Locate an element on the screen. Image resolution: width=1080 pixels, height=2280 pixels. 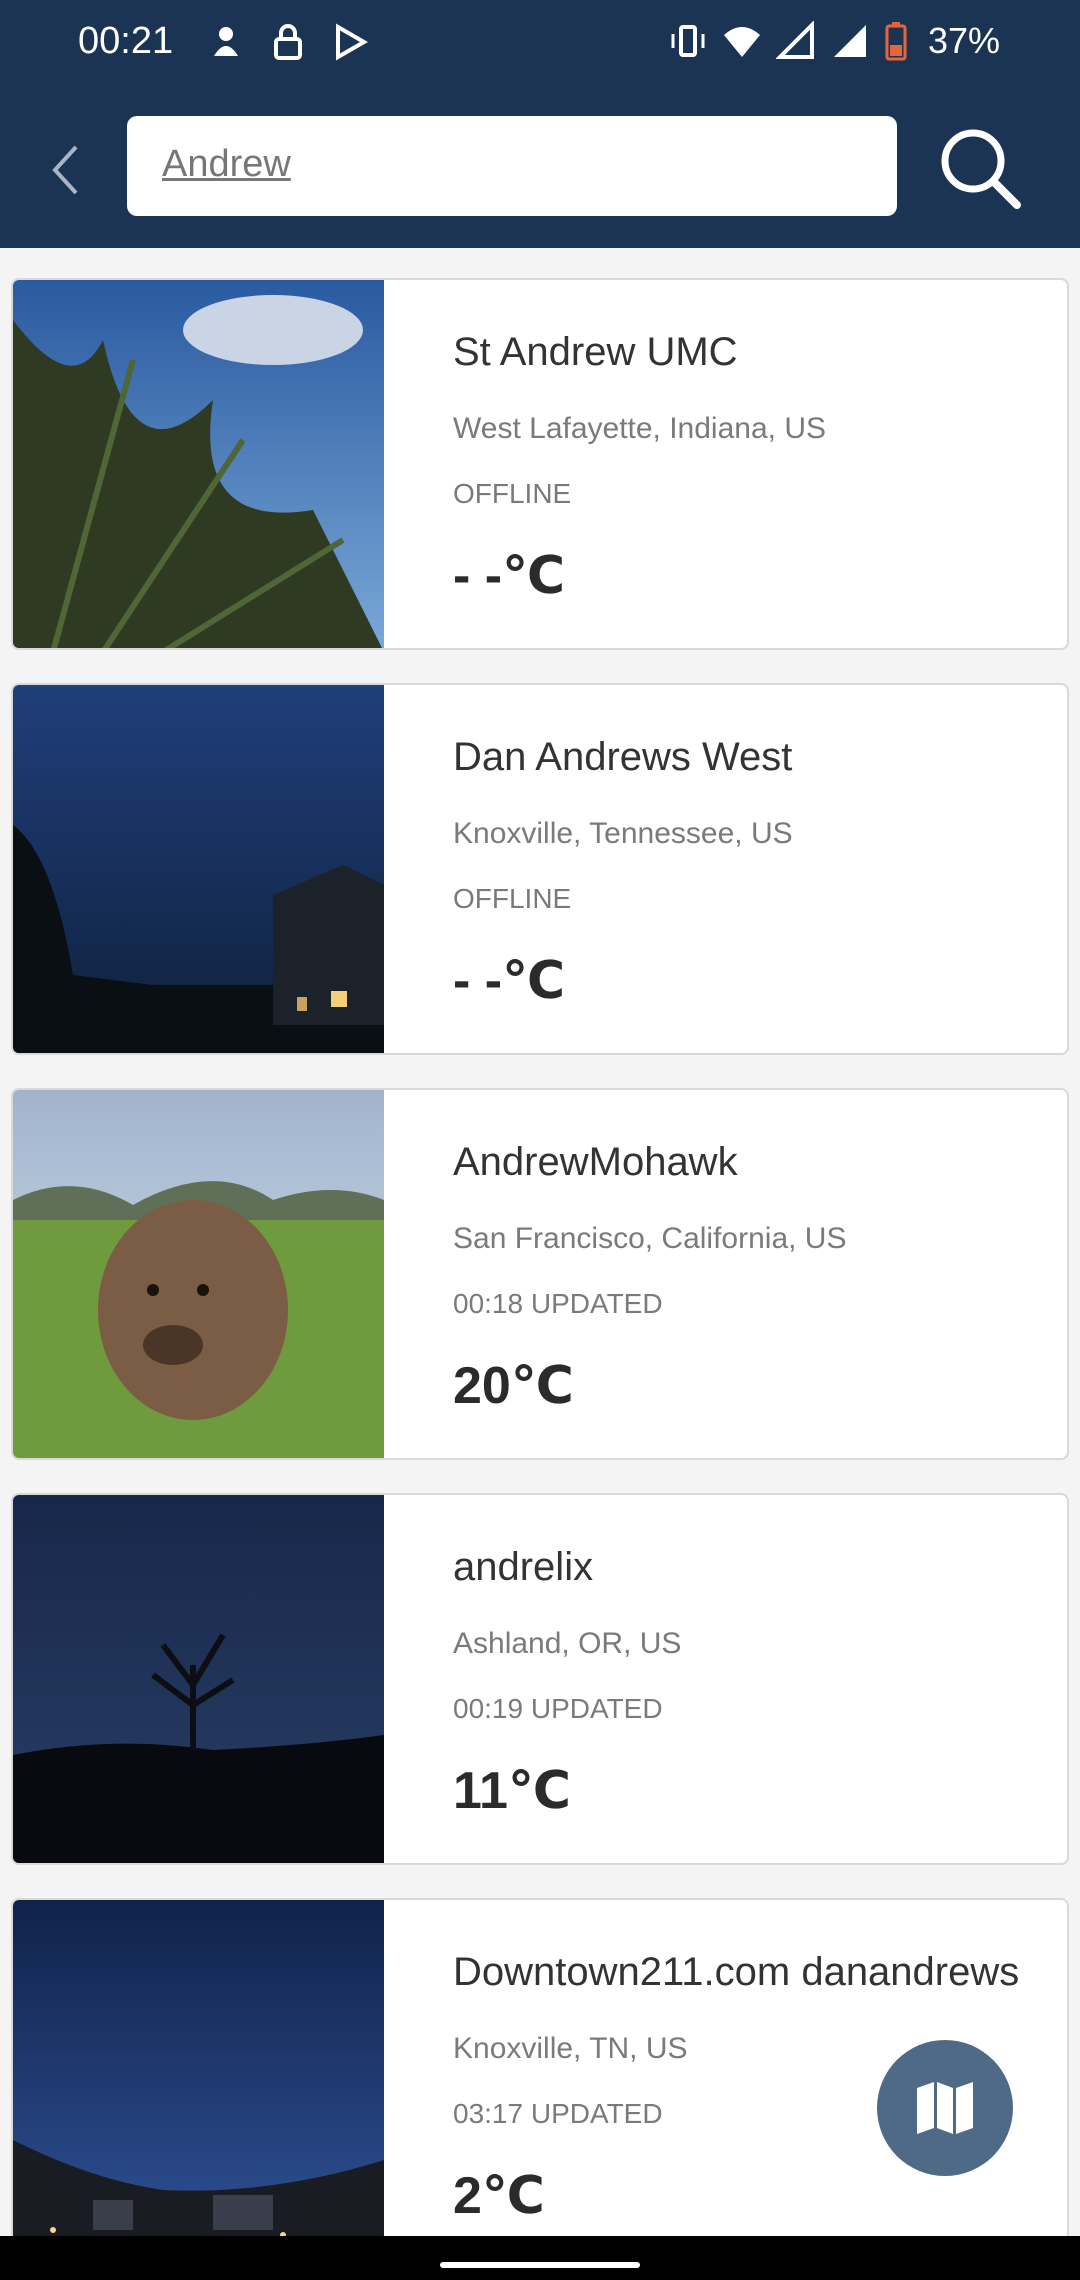
status-bar: 00:21 37% is located at coordinates (540, 44).